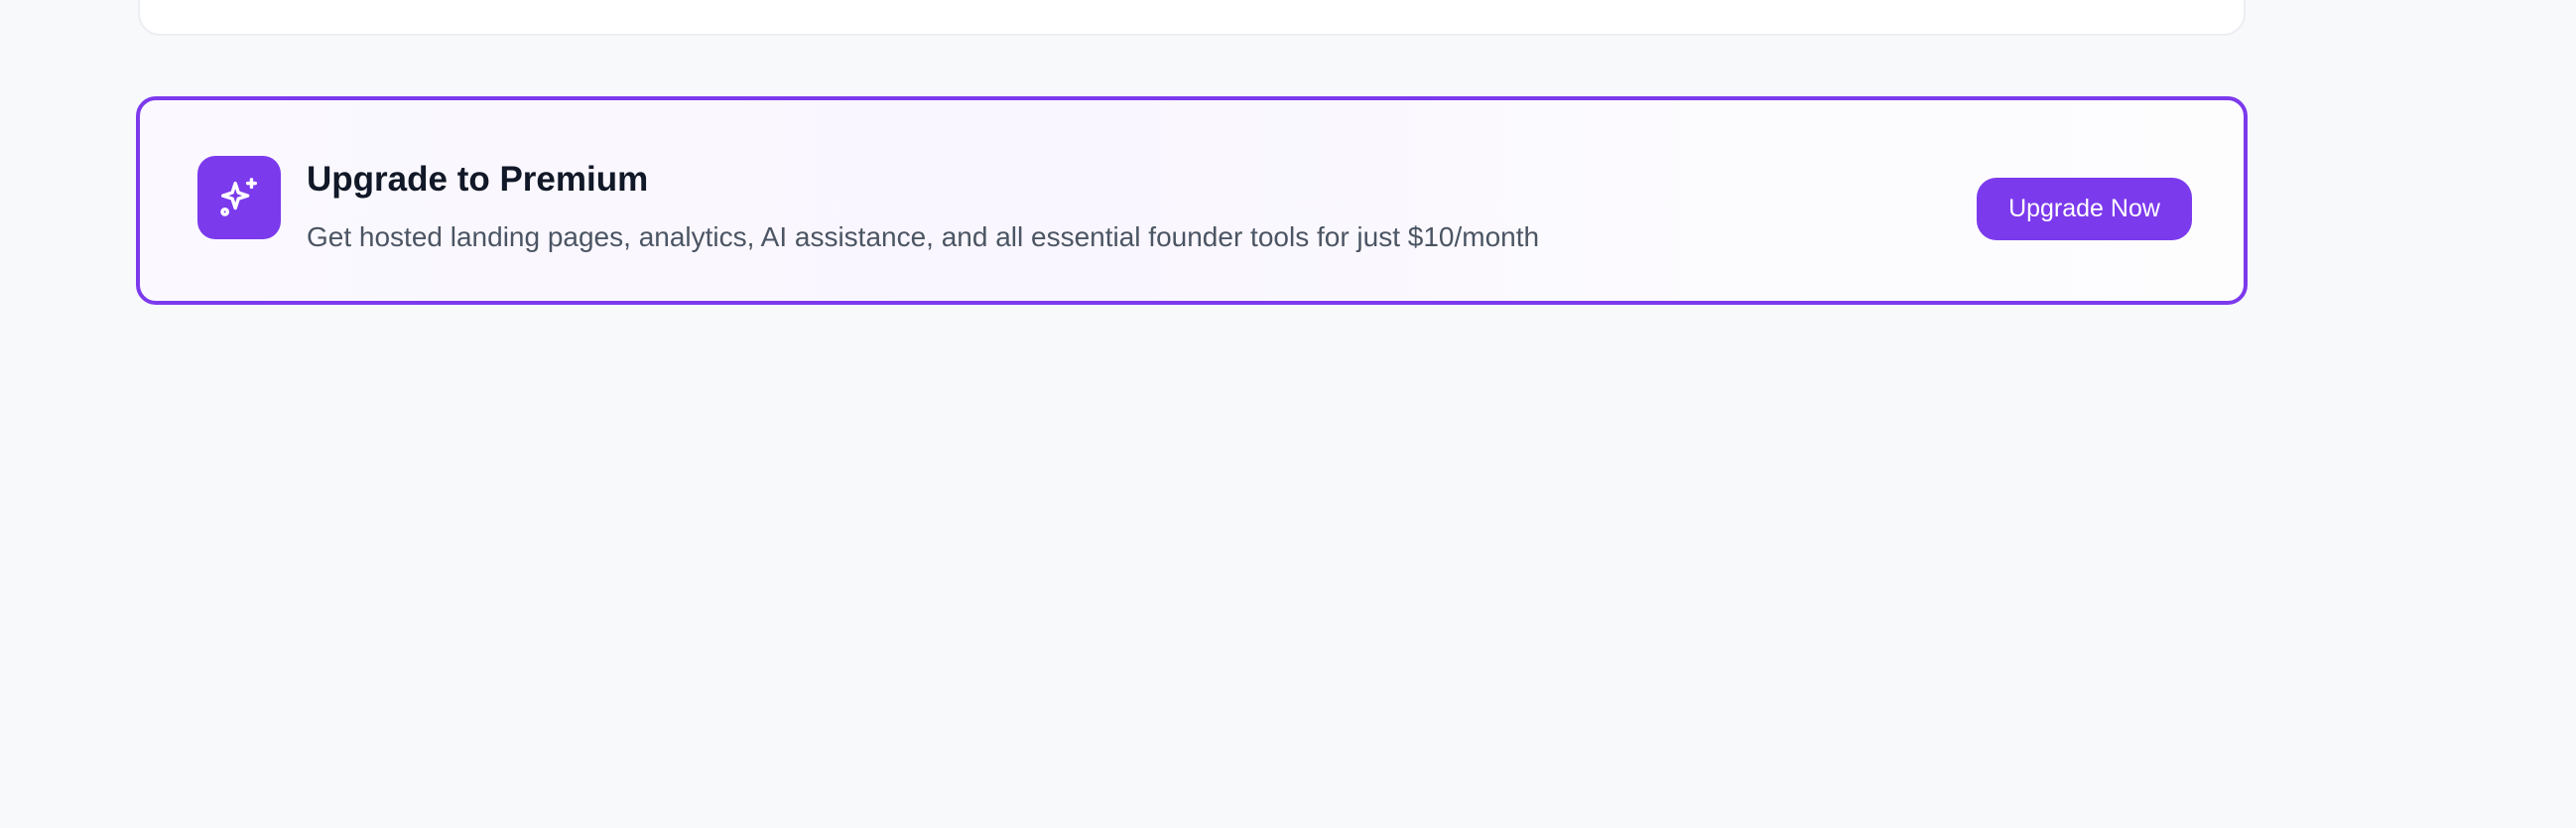  Describe the element at coordinates (1192, 18) in the screenshot. I see `previous-card` at that location.